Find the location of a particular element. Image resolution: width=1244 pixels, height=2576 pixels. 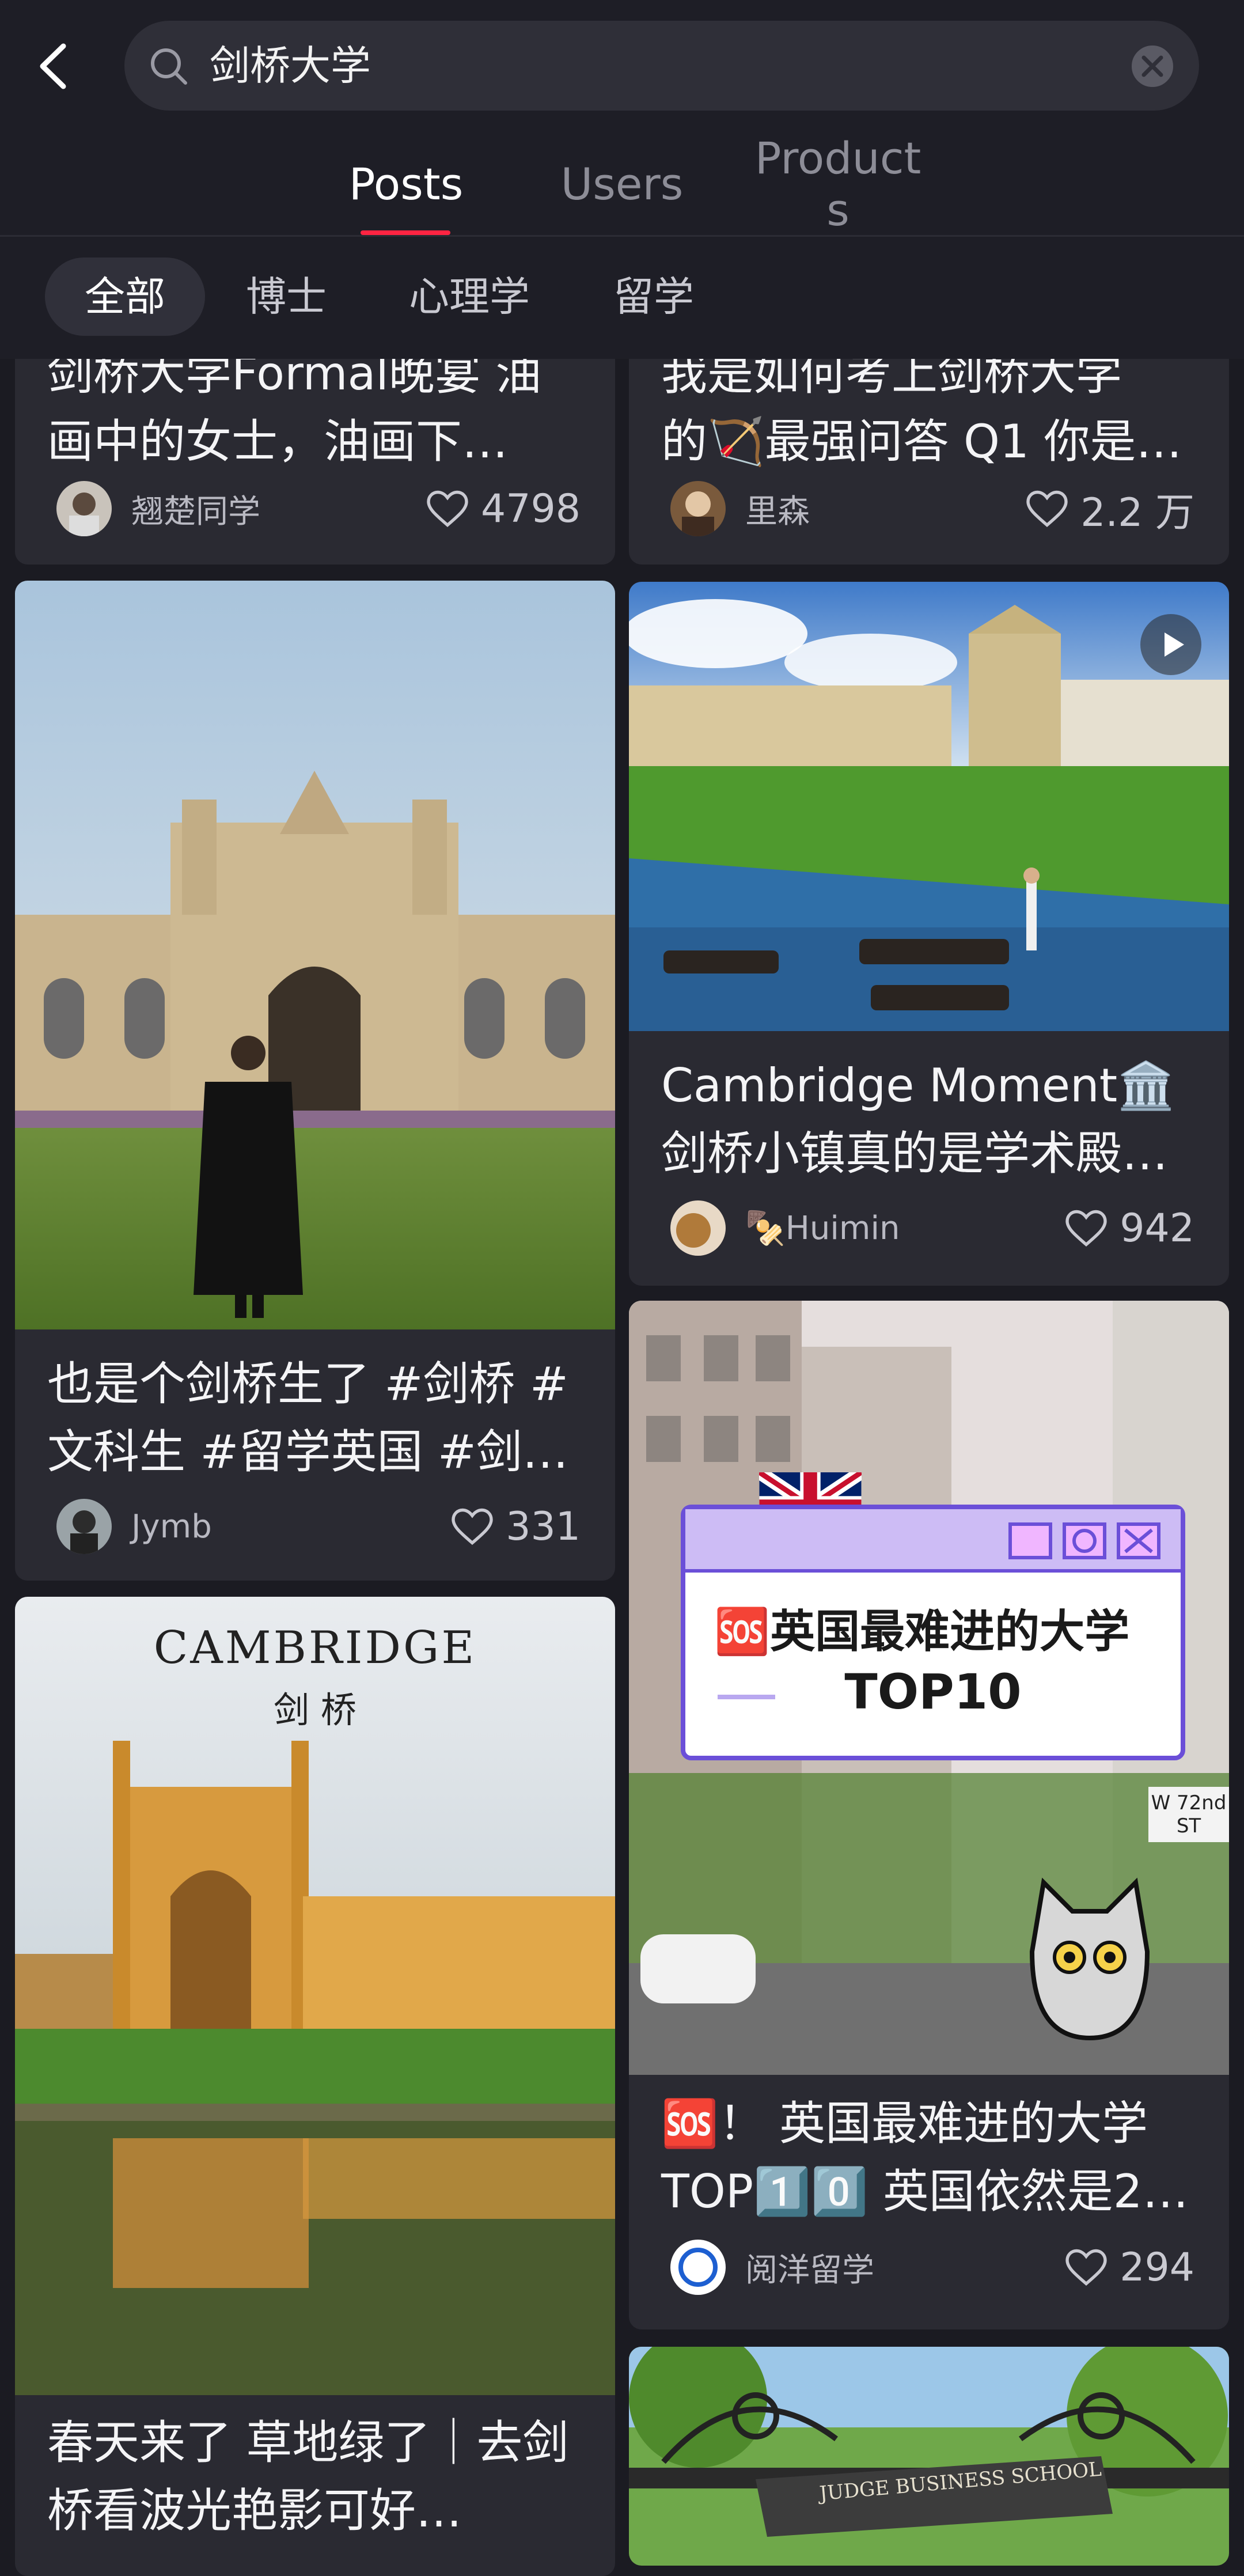

post-author: 翘楚同学 is located at coordinates (158, 508).